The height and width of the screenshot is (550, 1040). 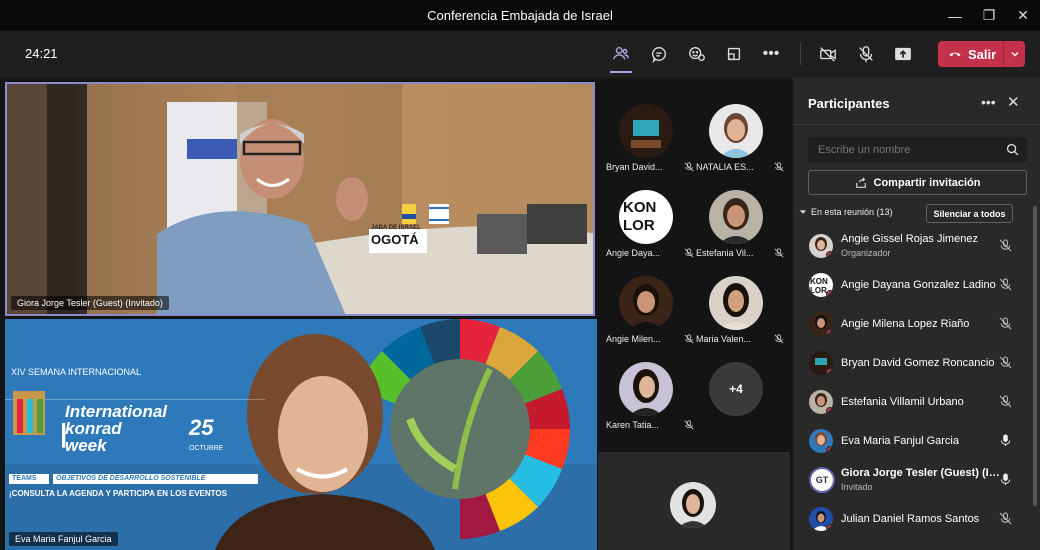 What do you see at coordinates (852, 212) in the screenshot?
I see `section-label: En esta reunión (13)` at bounding box center [852, 212].